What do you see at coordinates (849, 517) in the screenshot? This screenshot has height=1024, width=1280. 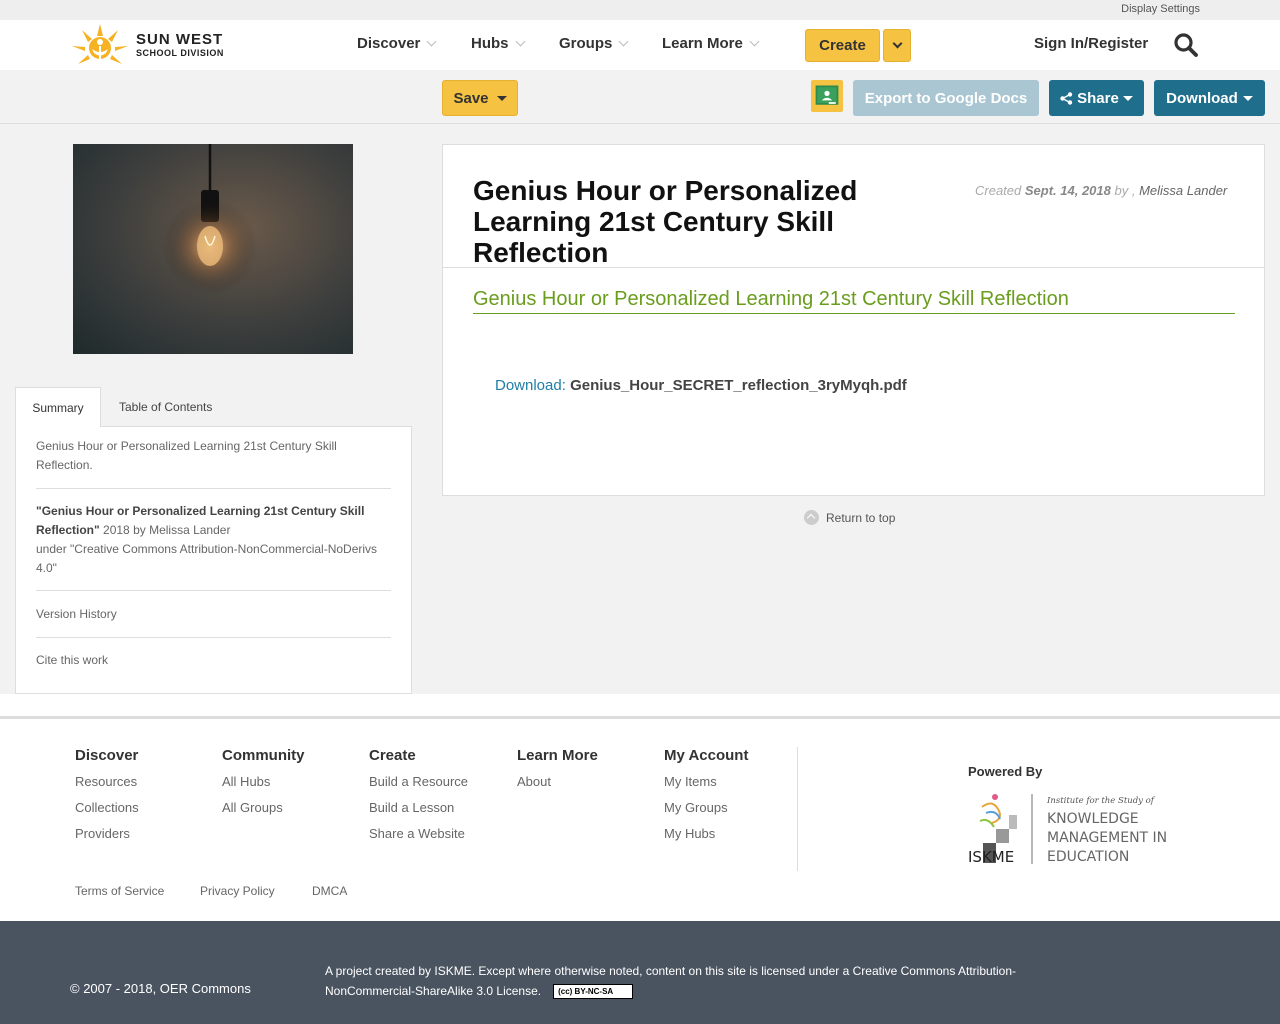 I see `return-to-top-link: Return to top` at bounding box center [849, 517].